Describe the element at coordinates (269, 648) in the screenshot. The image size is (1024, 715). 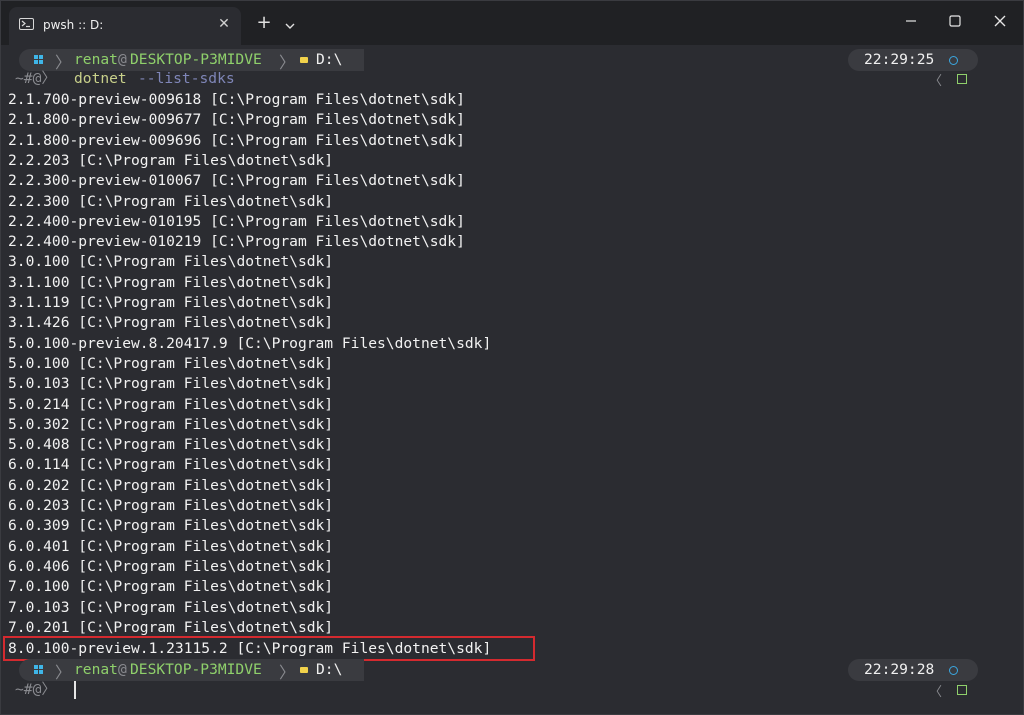
I see `highlight-box` at that location.